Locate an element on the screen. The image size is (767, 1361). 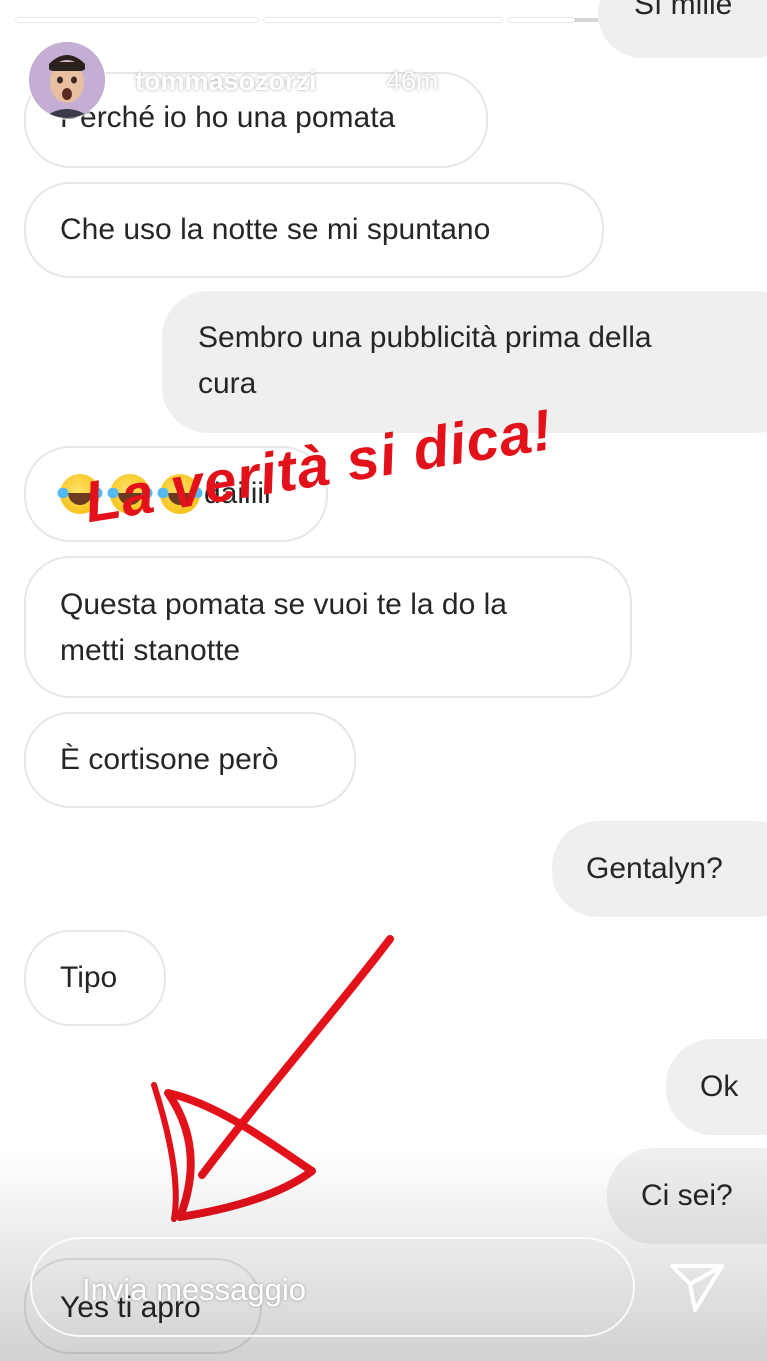
username: tommasozorzi is located at coordinates (226, 81).